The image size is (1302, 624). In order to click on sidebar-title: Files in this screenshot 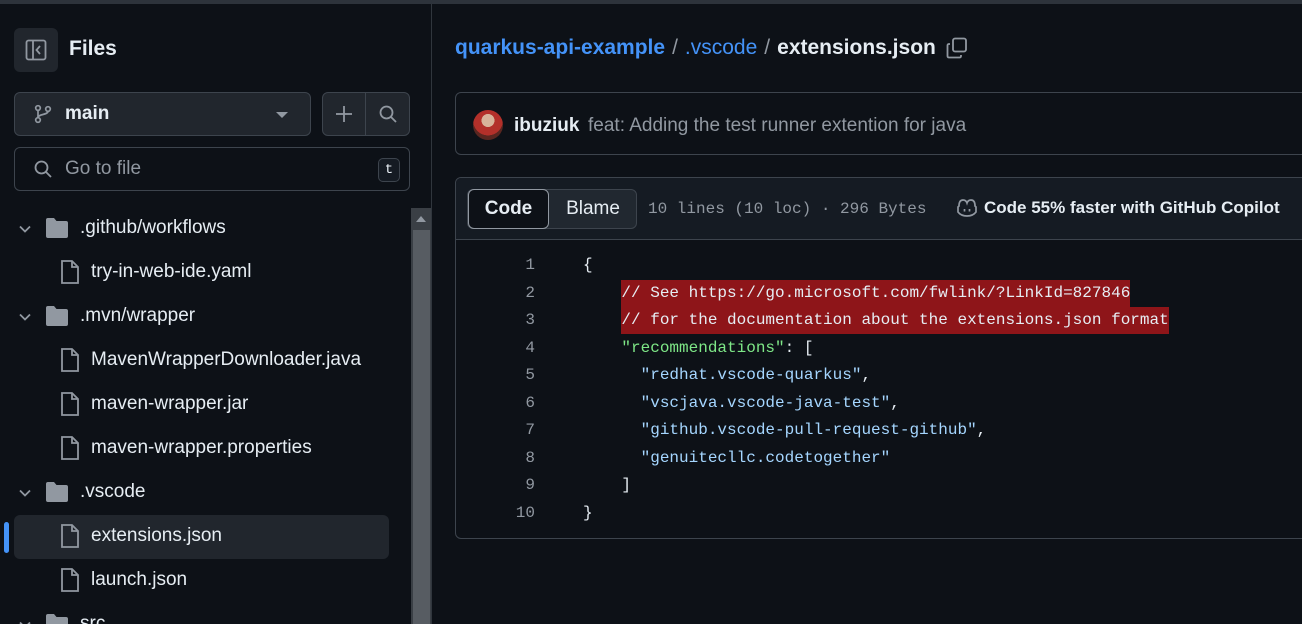, I will do `click(93, 48)`.